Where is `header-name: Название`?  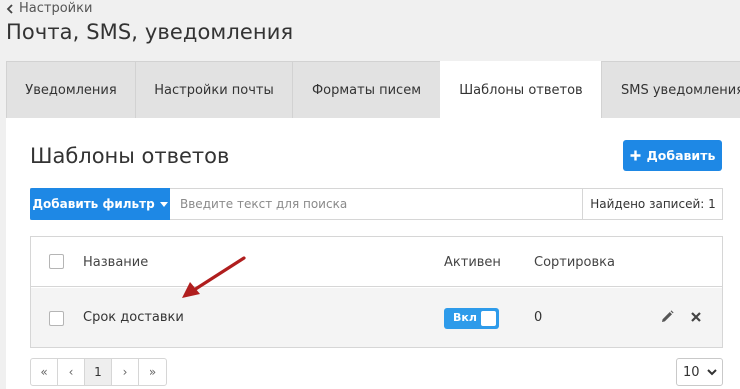 header-name: Название is located at coordinates (116, 262).